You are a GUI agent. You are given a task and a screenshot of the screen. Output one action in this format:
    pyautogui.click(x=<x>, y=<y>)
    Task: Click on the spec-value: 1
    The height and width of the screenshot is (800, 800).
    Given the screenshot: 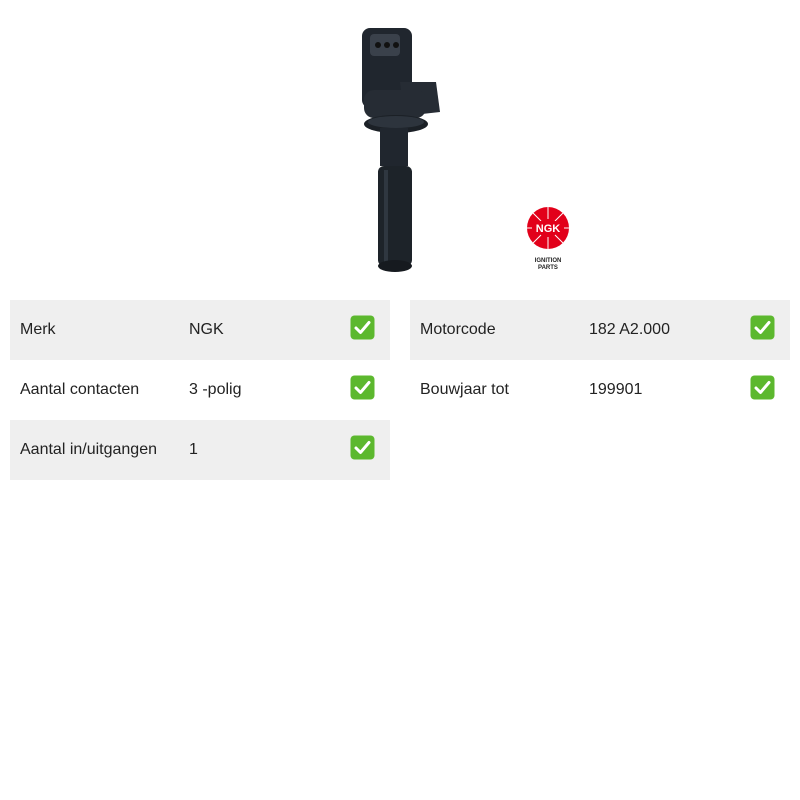 What is the action you would take?
    pyautogui.click(x=193, y=449)
    